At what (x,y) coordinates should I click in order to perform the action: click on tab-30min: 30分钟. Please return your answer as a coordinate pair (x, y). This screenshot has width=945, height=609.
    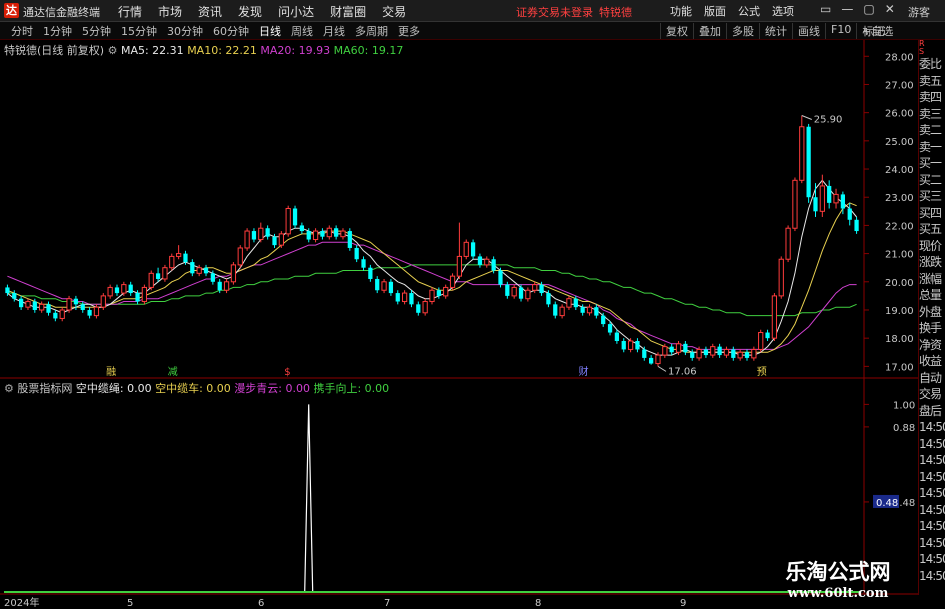
    Looking at the image, I should click on (185, 31).